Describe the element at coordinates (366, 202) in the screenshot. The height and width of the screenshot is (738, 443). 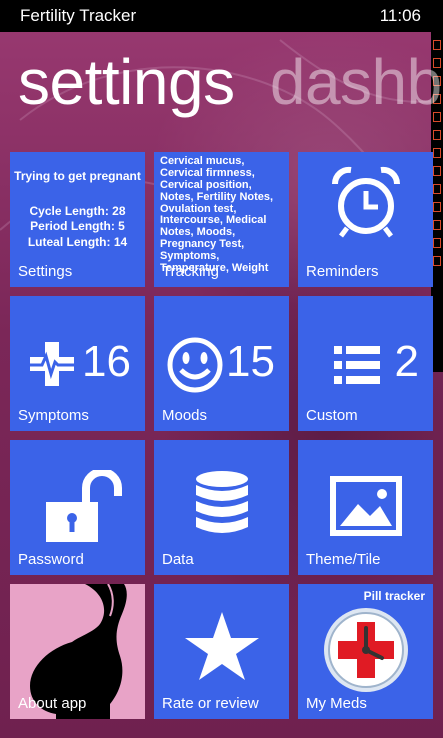
I see `alarm-clock-icon` at that location.